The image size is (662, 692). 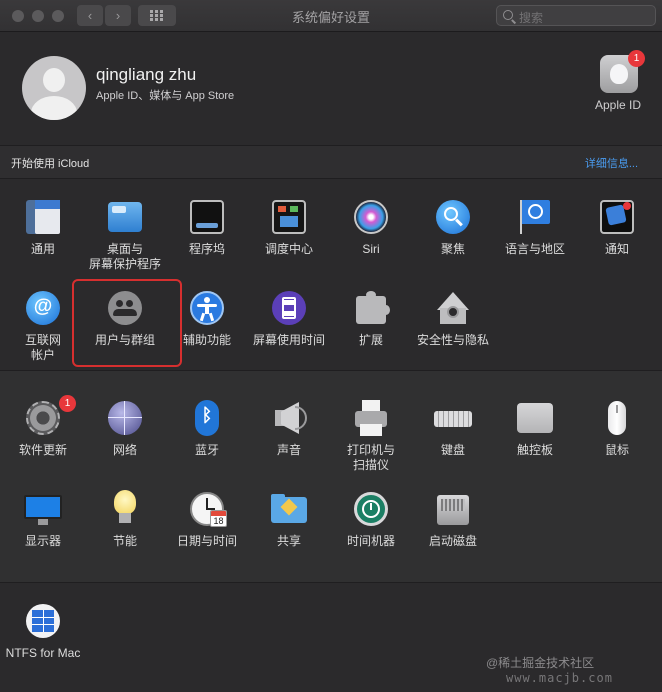 I want to click on pane-extensions: 扩展, so click(x=371, y=318).